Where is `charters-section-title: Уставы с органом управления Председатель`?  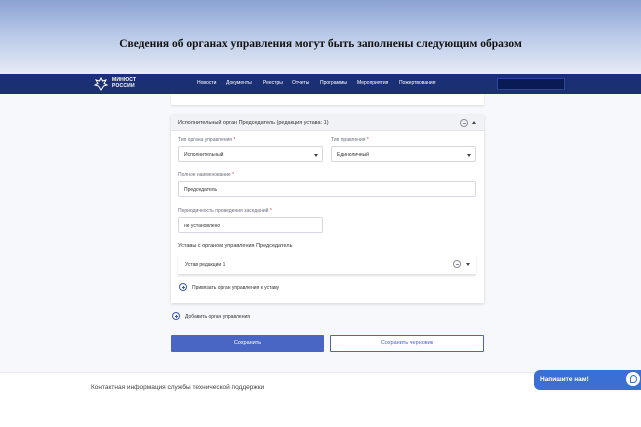
charters-section-title: Уставы с органом управления Председатель is located at coordinates (235, 246).